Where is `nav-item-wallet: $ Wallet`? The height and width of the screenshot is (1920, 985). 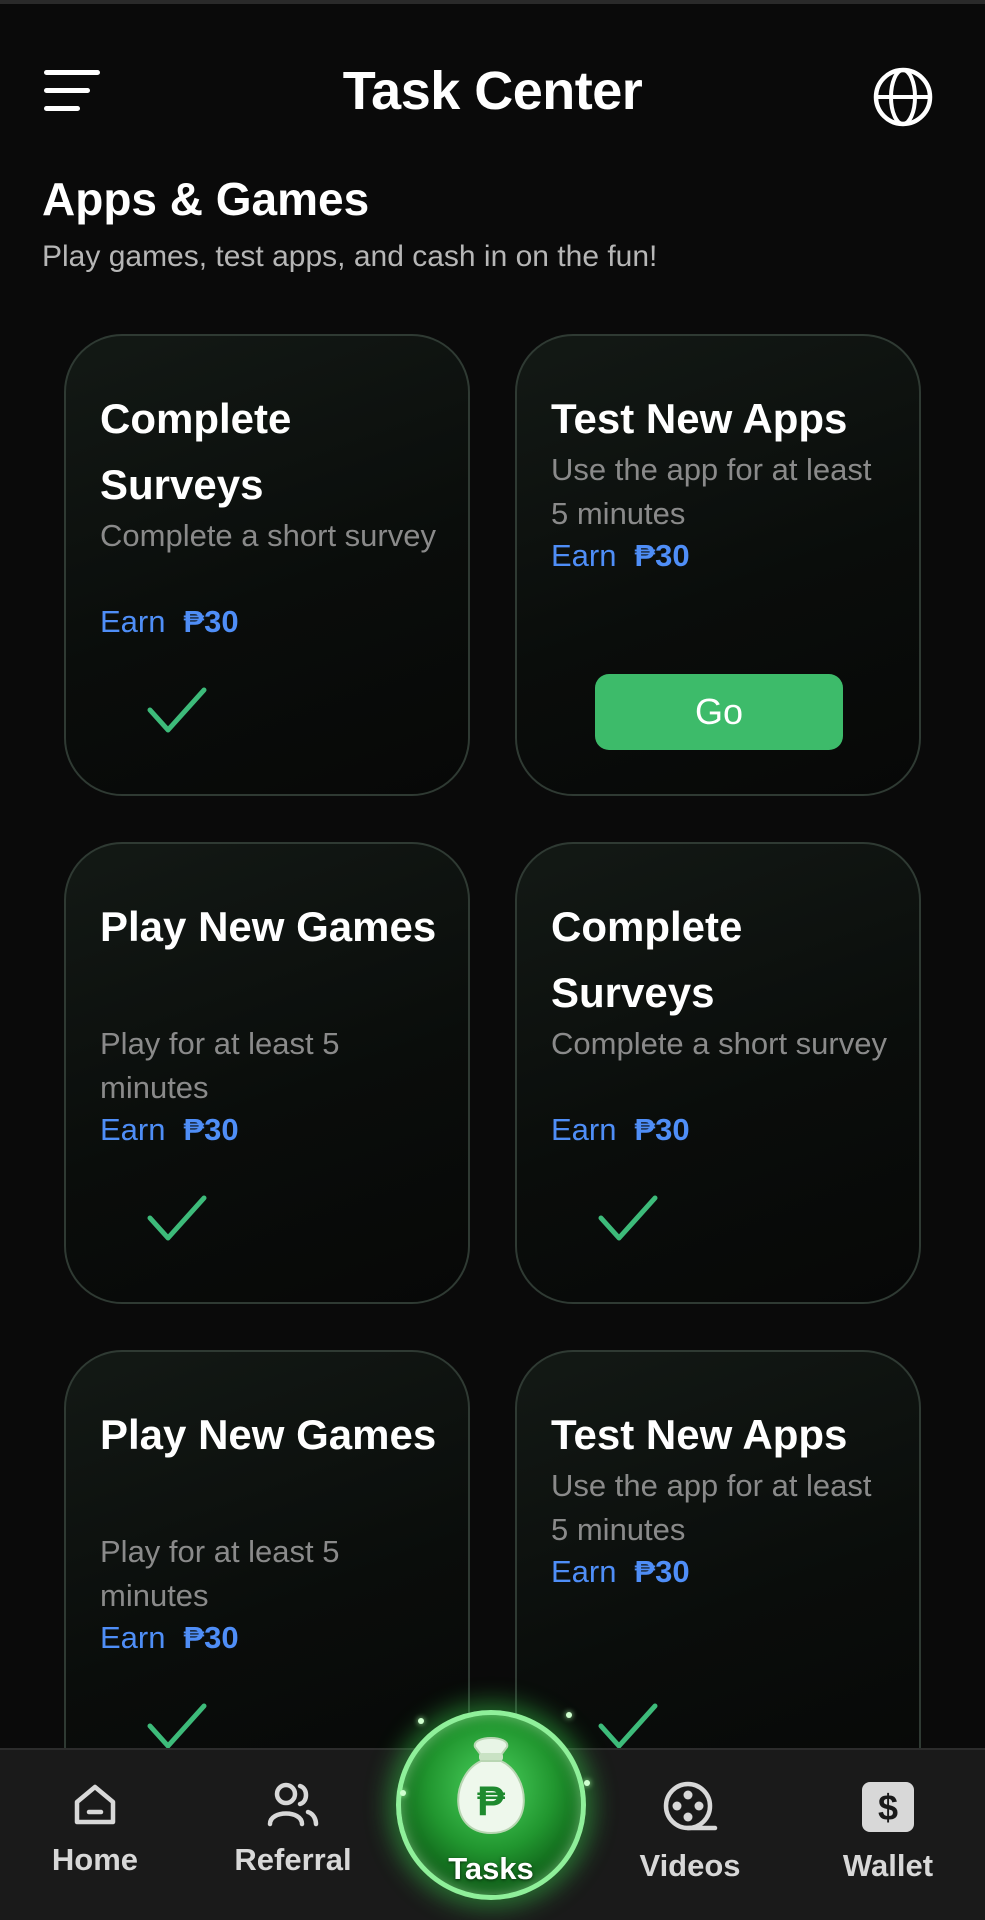
nav-item-wallet: $ Wallet is located at coordinates (888, 1832).